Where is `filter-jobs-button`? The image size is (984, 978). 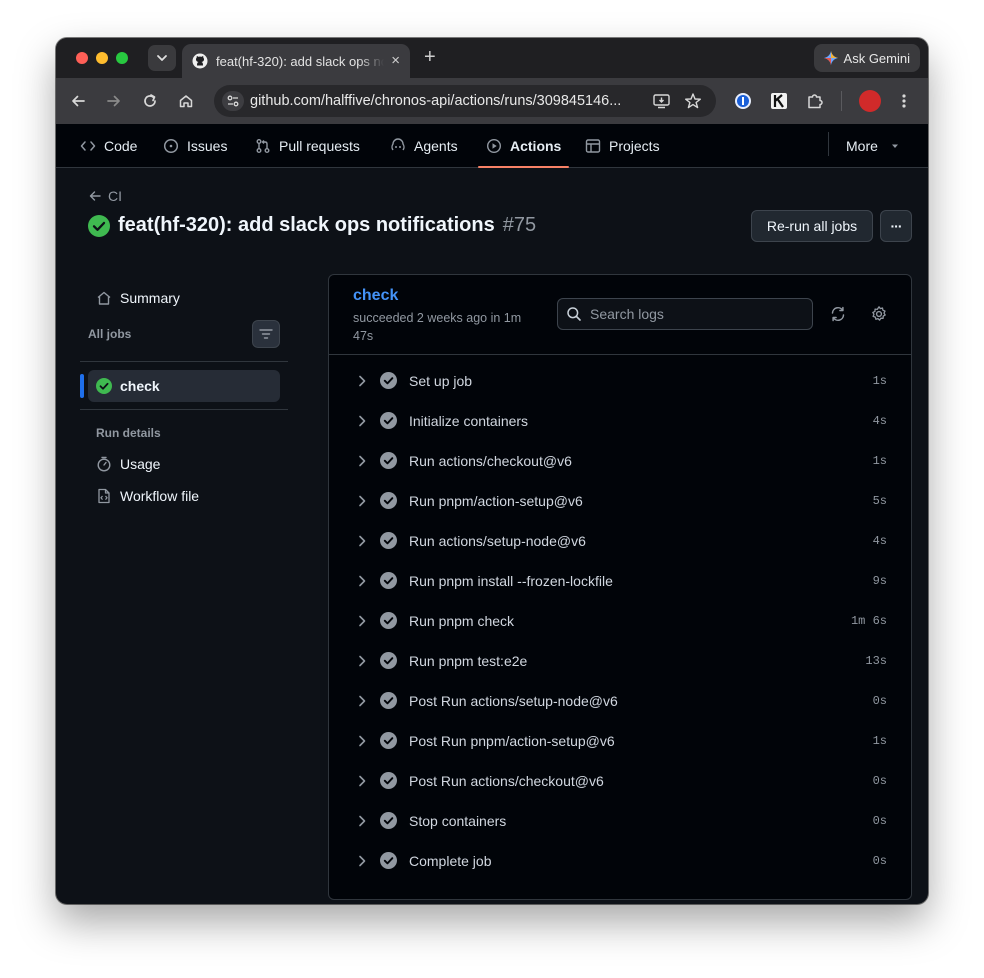
filter-jobs-button is located at coordinates (266, 334).